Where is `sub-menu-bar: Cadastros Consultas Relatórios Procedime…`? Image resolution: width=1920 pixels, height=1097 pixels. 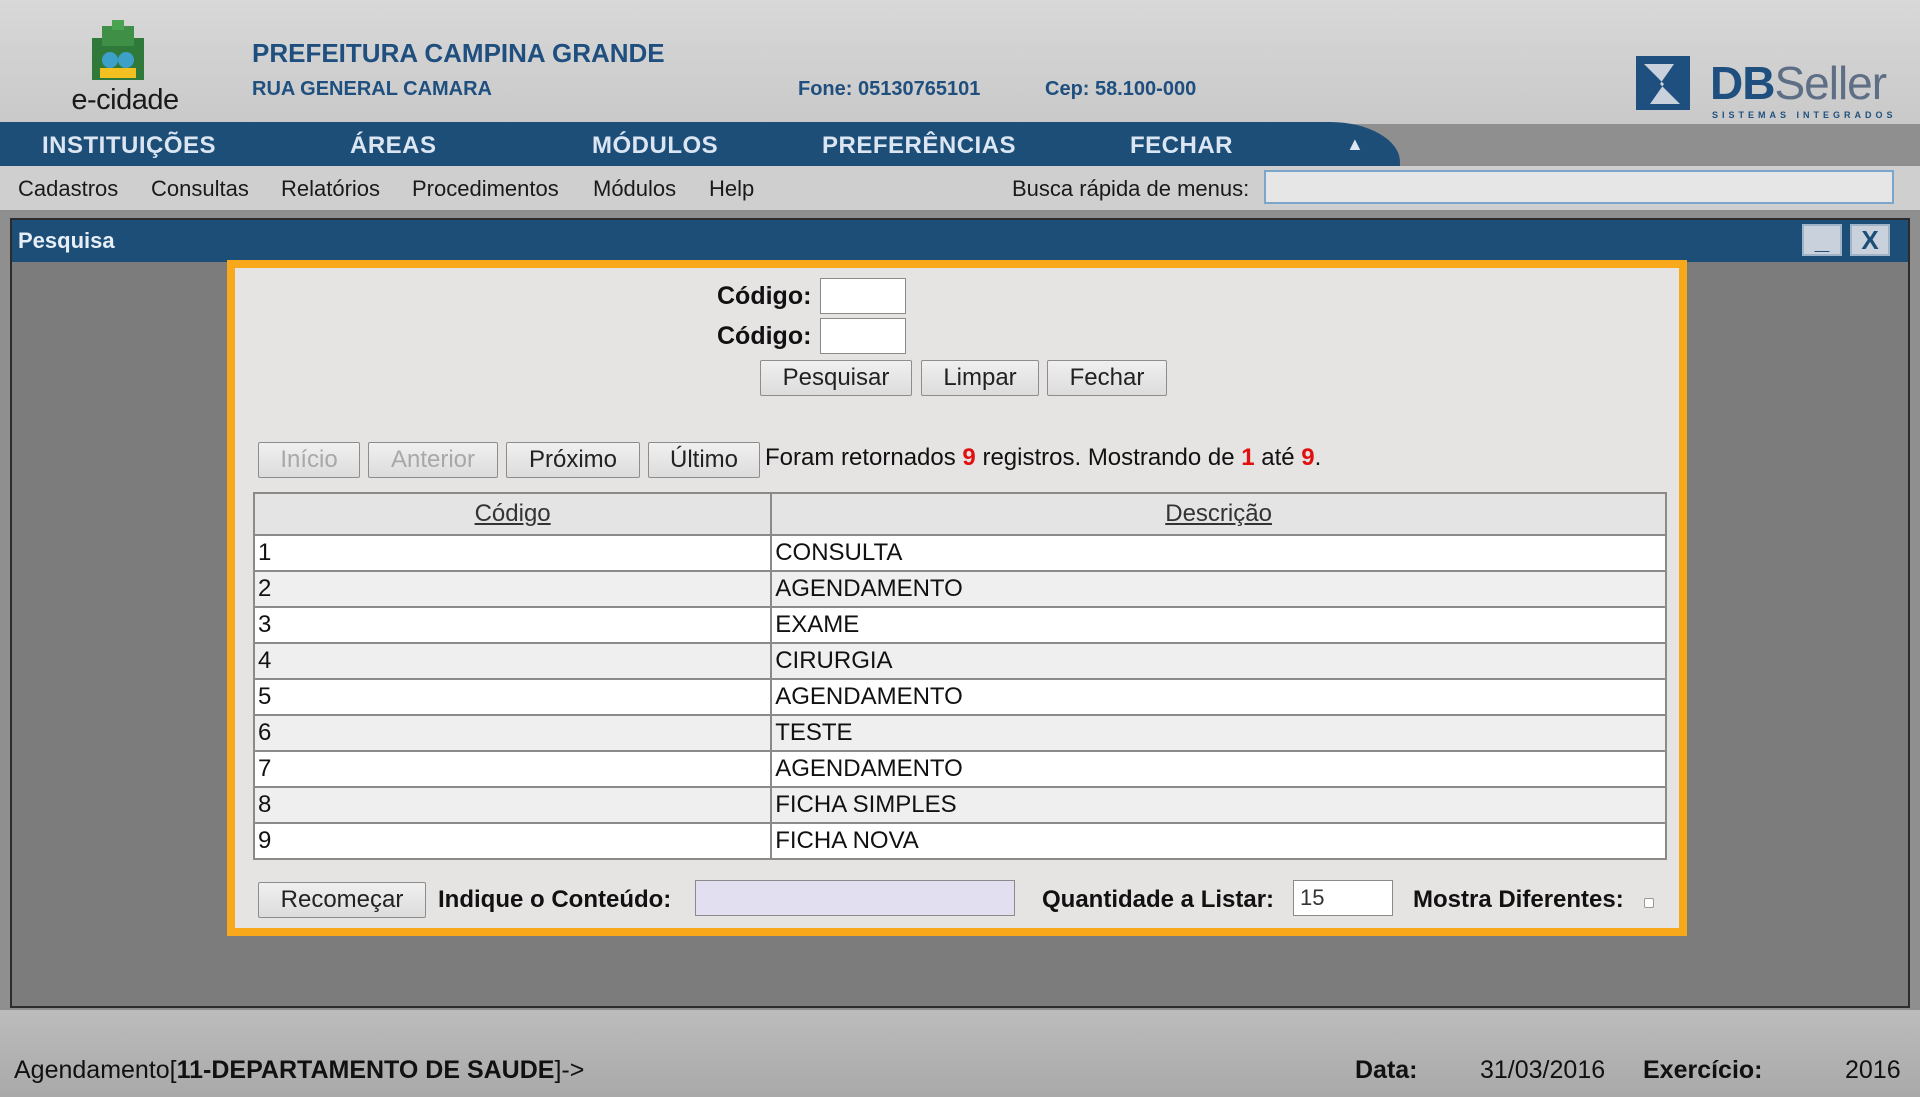
sub-menu-bar: Cadastros Consultas Relatórios Procedime… is located at coordinates (960, 188).